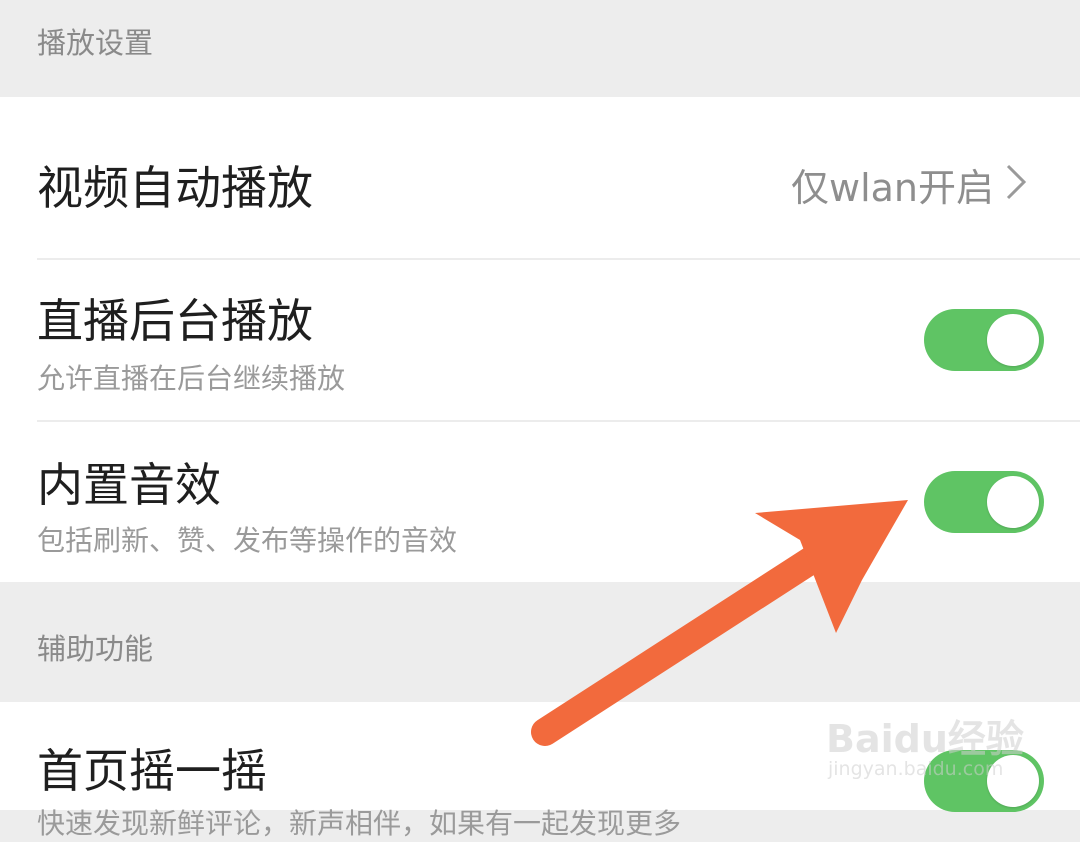 This screenshot has height=842, width=1080. Describe the element at coordinates (175, 321) in the screenshot. I see `live-background-label: 直播后台播放` at that location.